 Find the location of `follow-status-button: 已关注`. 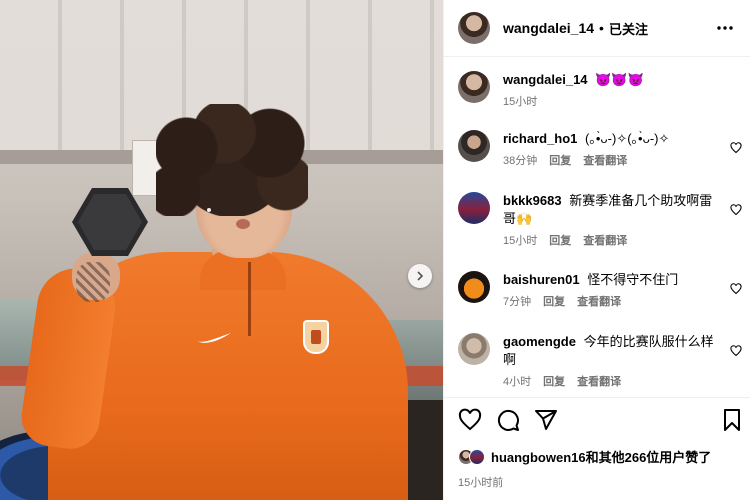

follow-status-button: 已关注 is located at coordinates (628, 28).